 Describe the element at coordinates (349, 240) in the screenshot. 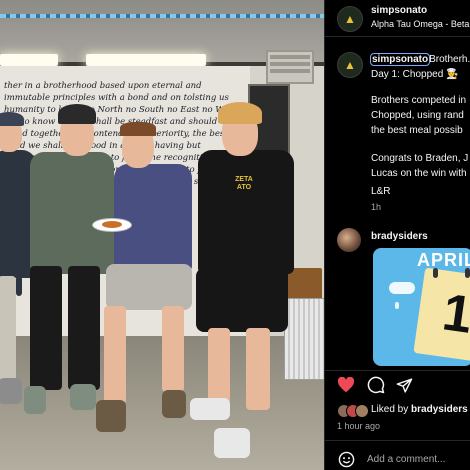

I see `commenter-avatar` at that location.